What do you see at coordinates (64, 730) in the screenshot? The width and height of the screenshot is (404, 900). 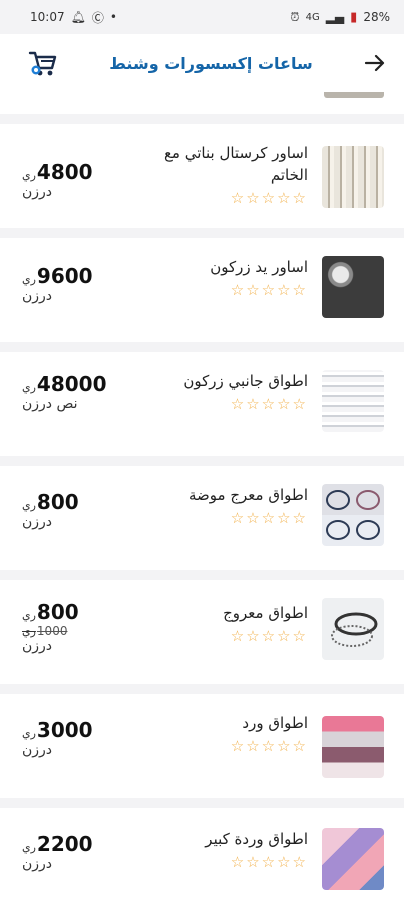 I see `product-price: 3000` at bounding box center [64, 730].